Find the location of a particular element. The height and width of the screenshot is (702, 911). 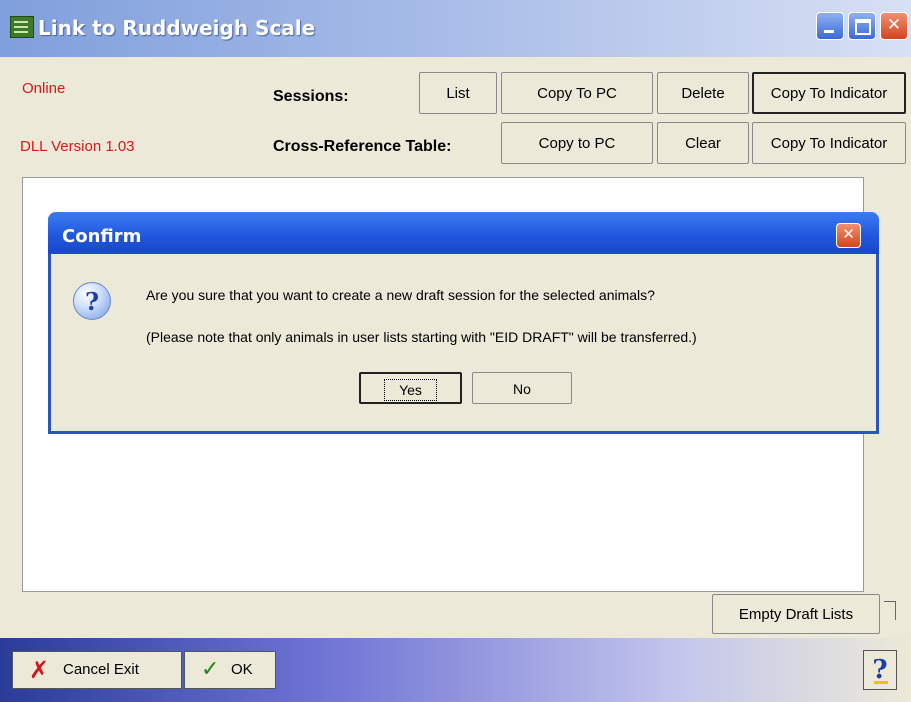

help-button: ? is located at coordinates (880, 670).